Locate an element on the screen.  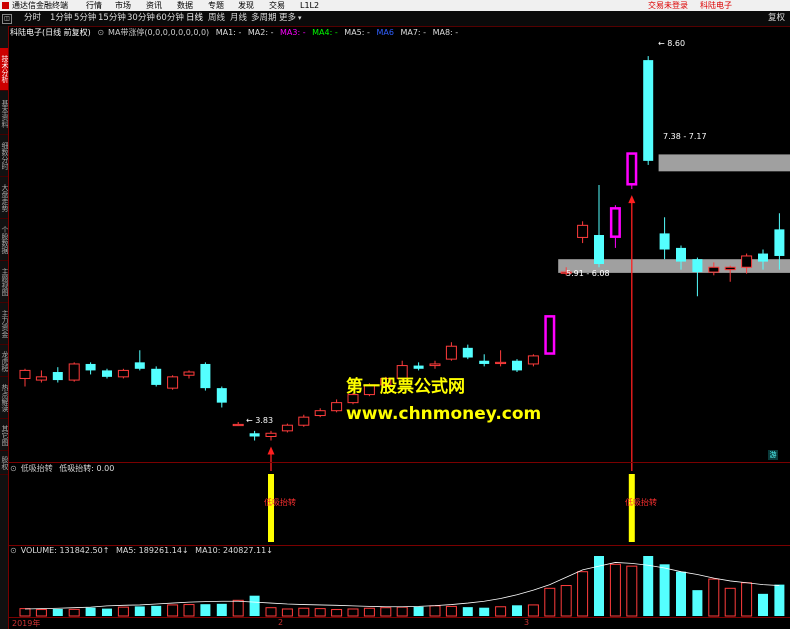
low-price-label: ← 3.83 is located at coordinates (260, 420).